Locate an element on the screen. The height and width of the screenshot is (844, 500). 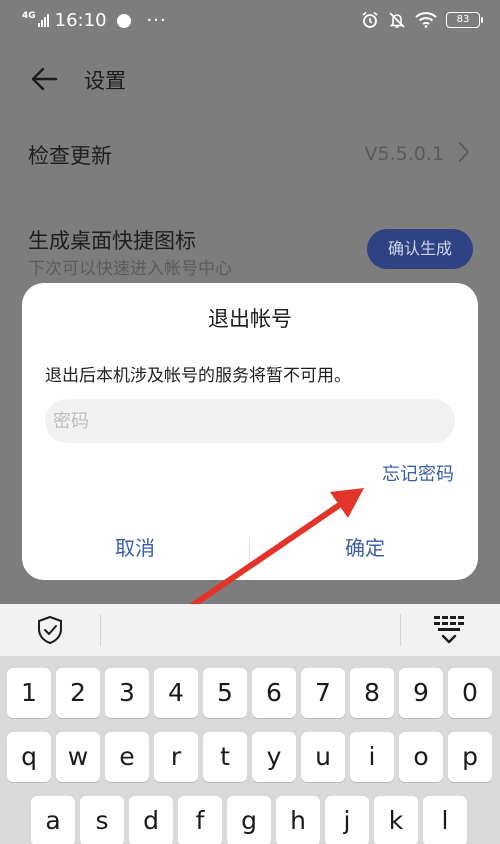
alarm-icon is located at coordinates (370, 19).